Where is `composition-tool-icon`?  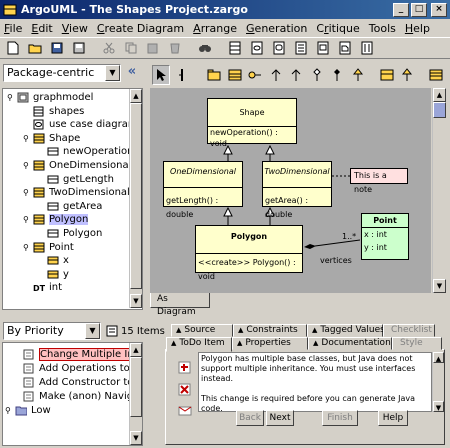 composition-tool-icon is located at coordinates (338, 75).